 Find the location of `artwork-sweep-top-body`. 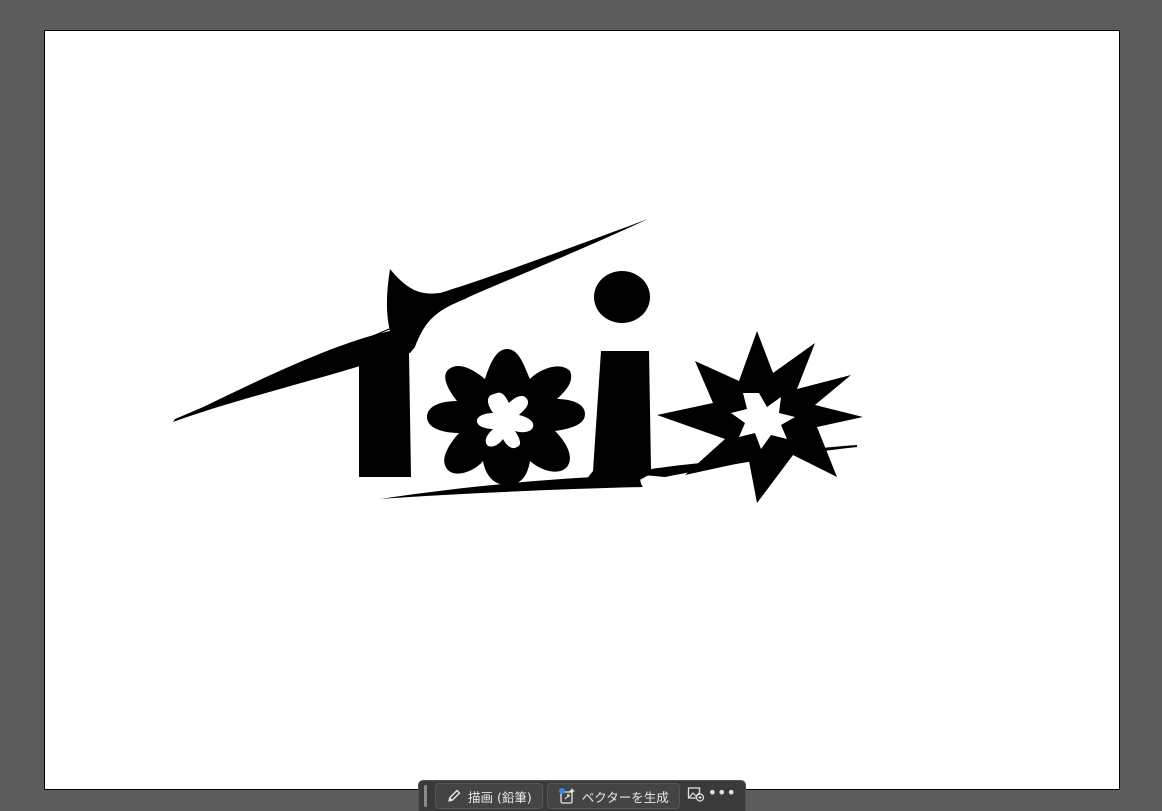

artwork-sweep-top-body is located at coordinates (410, 320).